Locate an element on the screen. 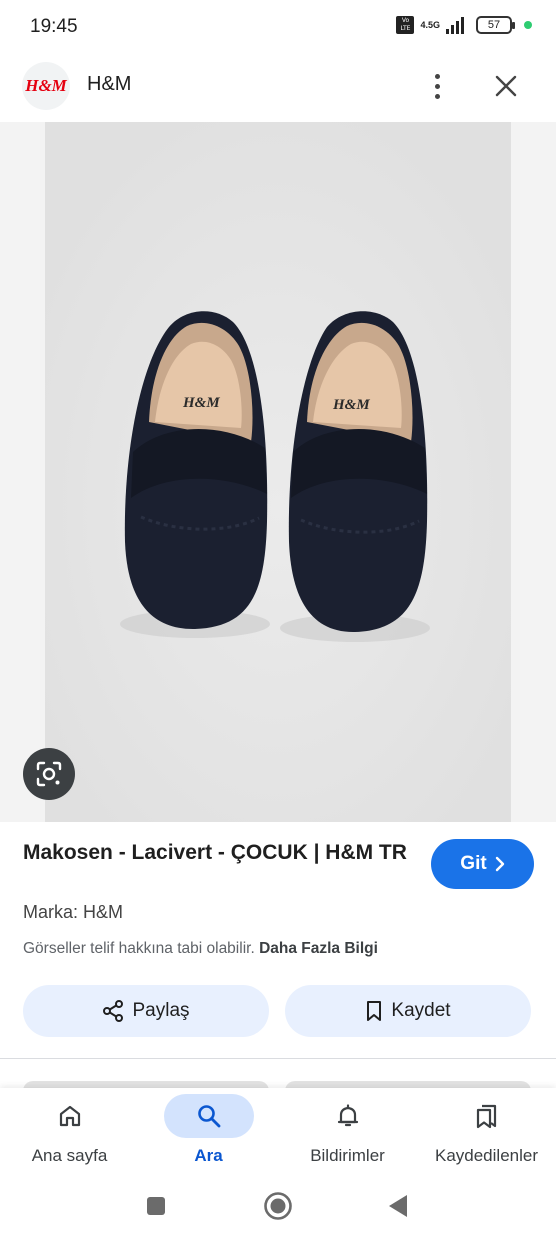 This screenshot has width=556, height=1235. divider is located at coordinates (278, 1058).